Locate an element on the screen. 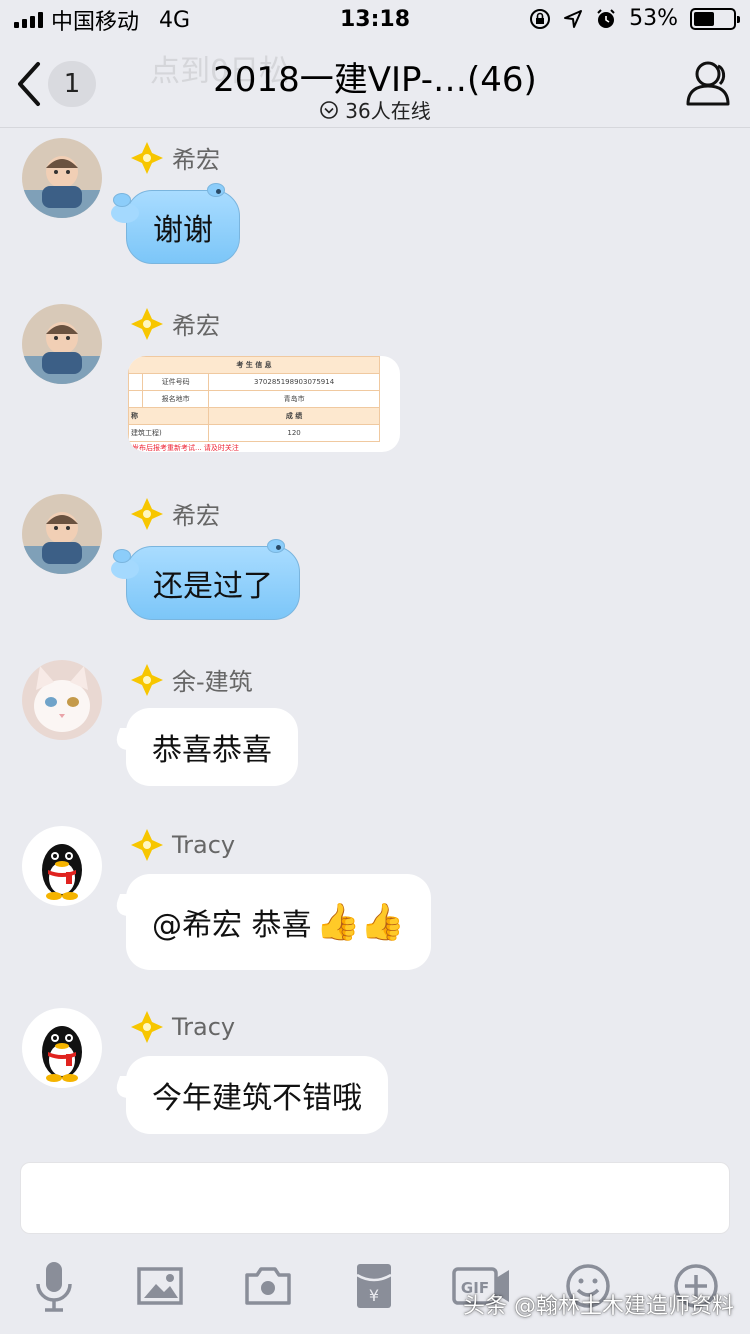  group-members-icon is located at coordinates (707, 83).